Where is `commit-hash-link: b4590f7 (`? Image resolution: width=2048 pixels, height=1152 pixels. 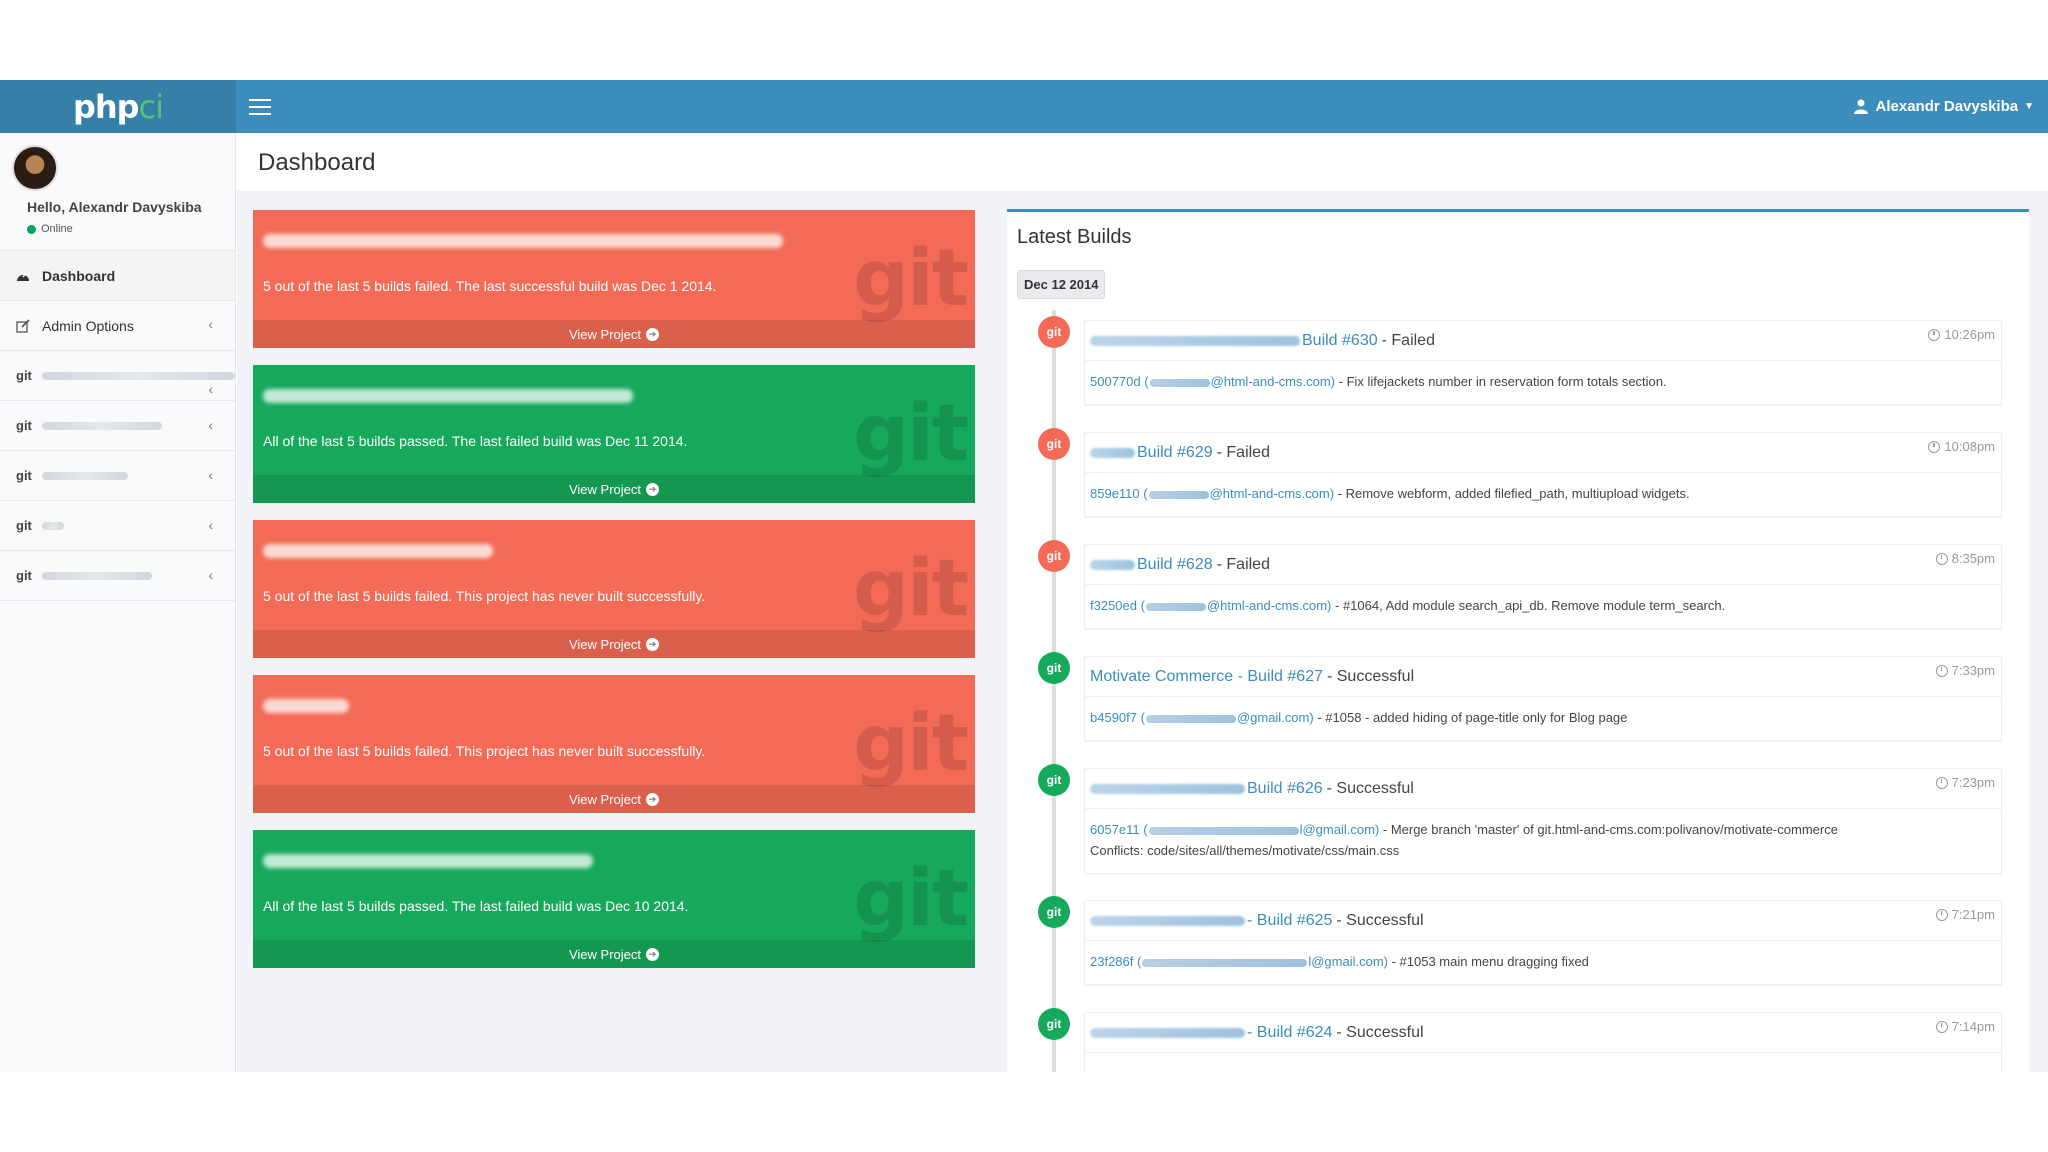
commit-hash-link: b4590f7 ( is located at coordinates (1117, 717).